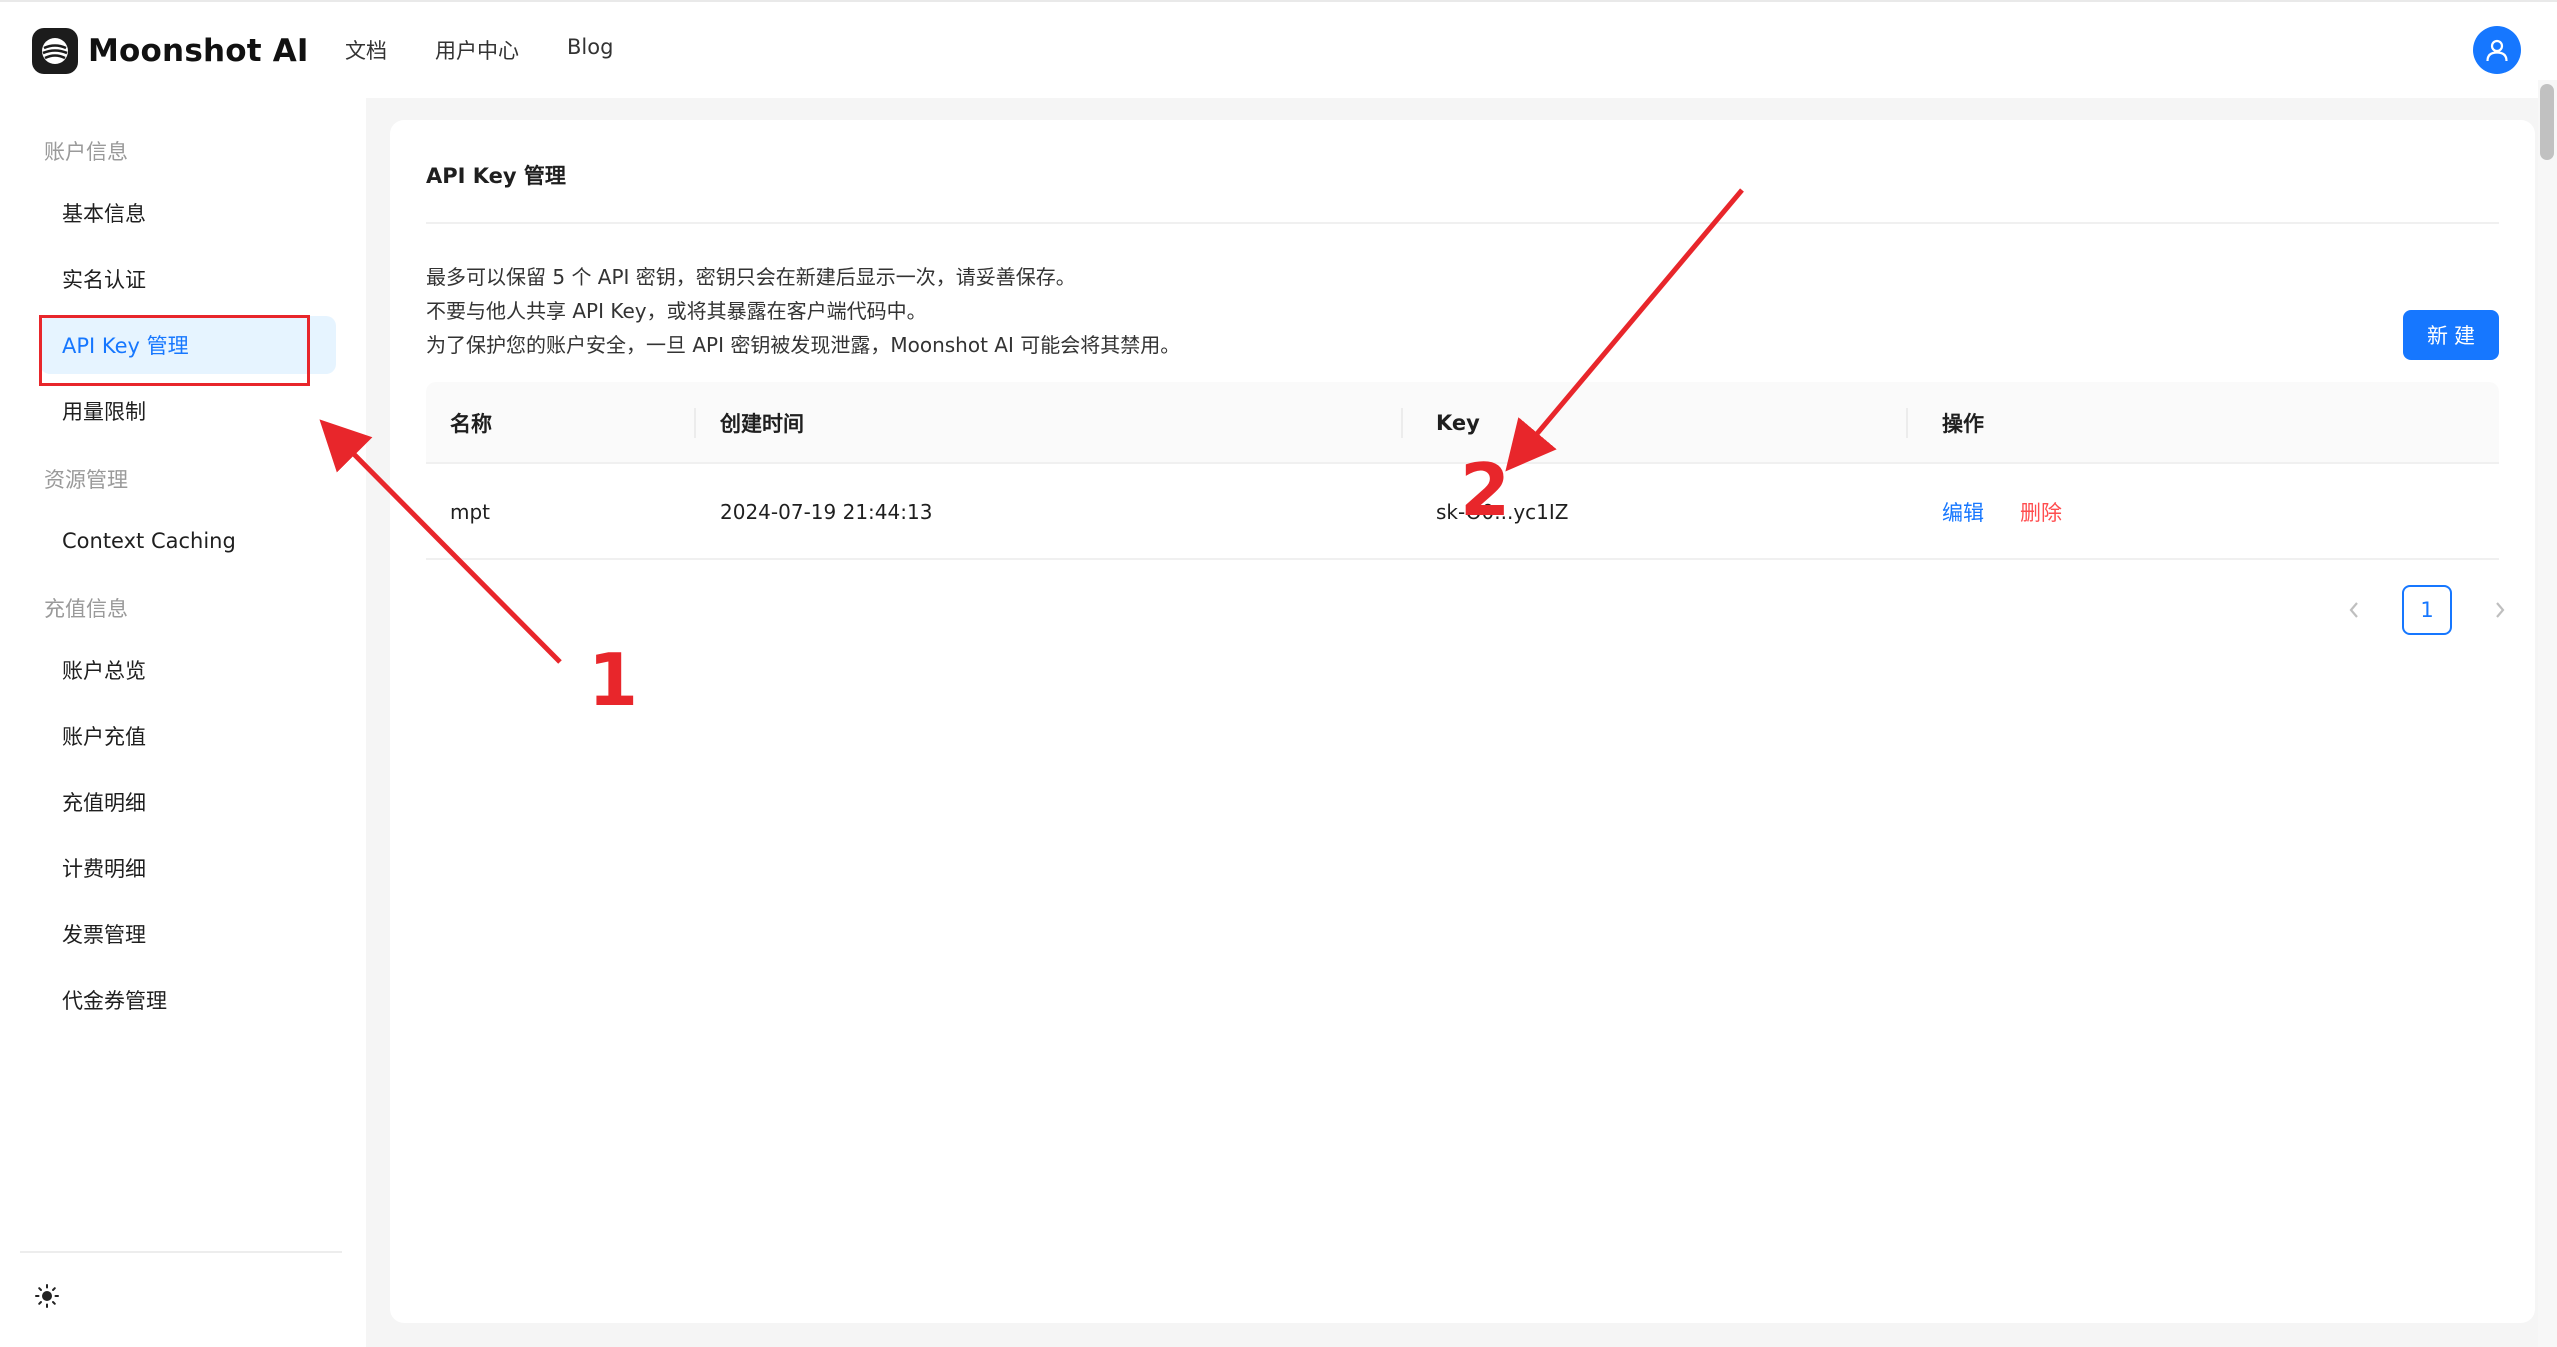  Describe the element at coordinates (188, 934) in the screenshot. I see `sidebar-item-invoices: 发票管理` at that location.